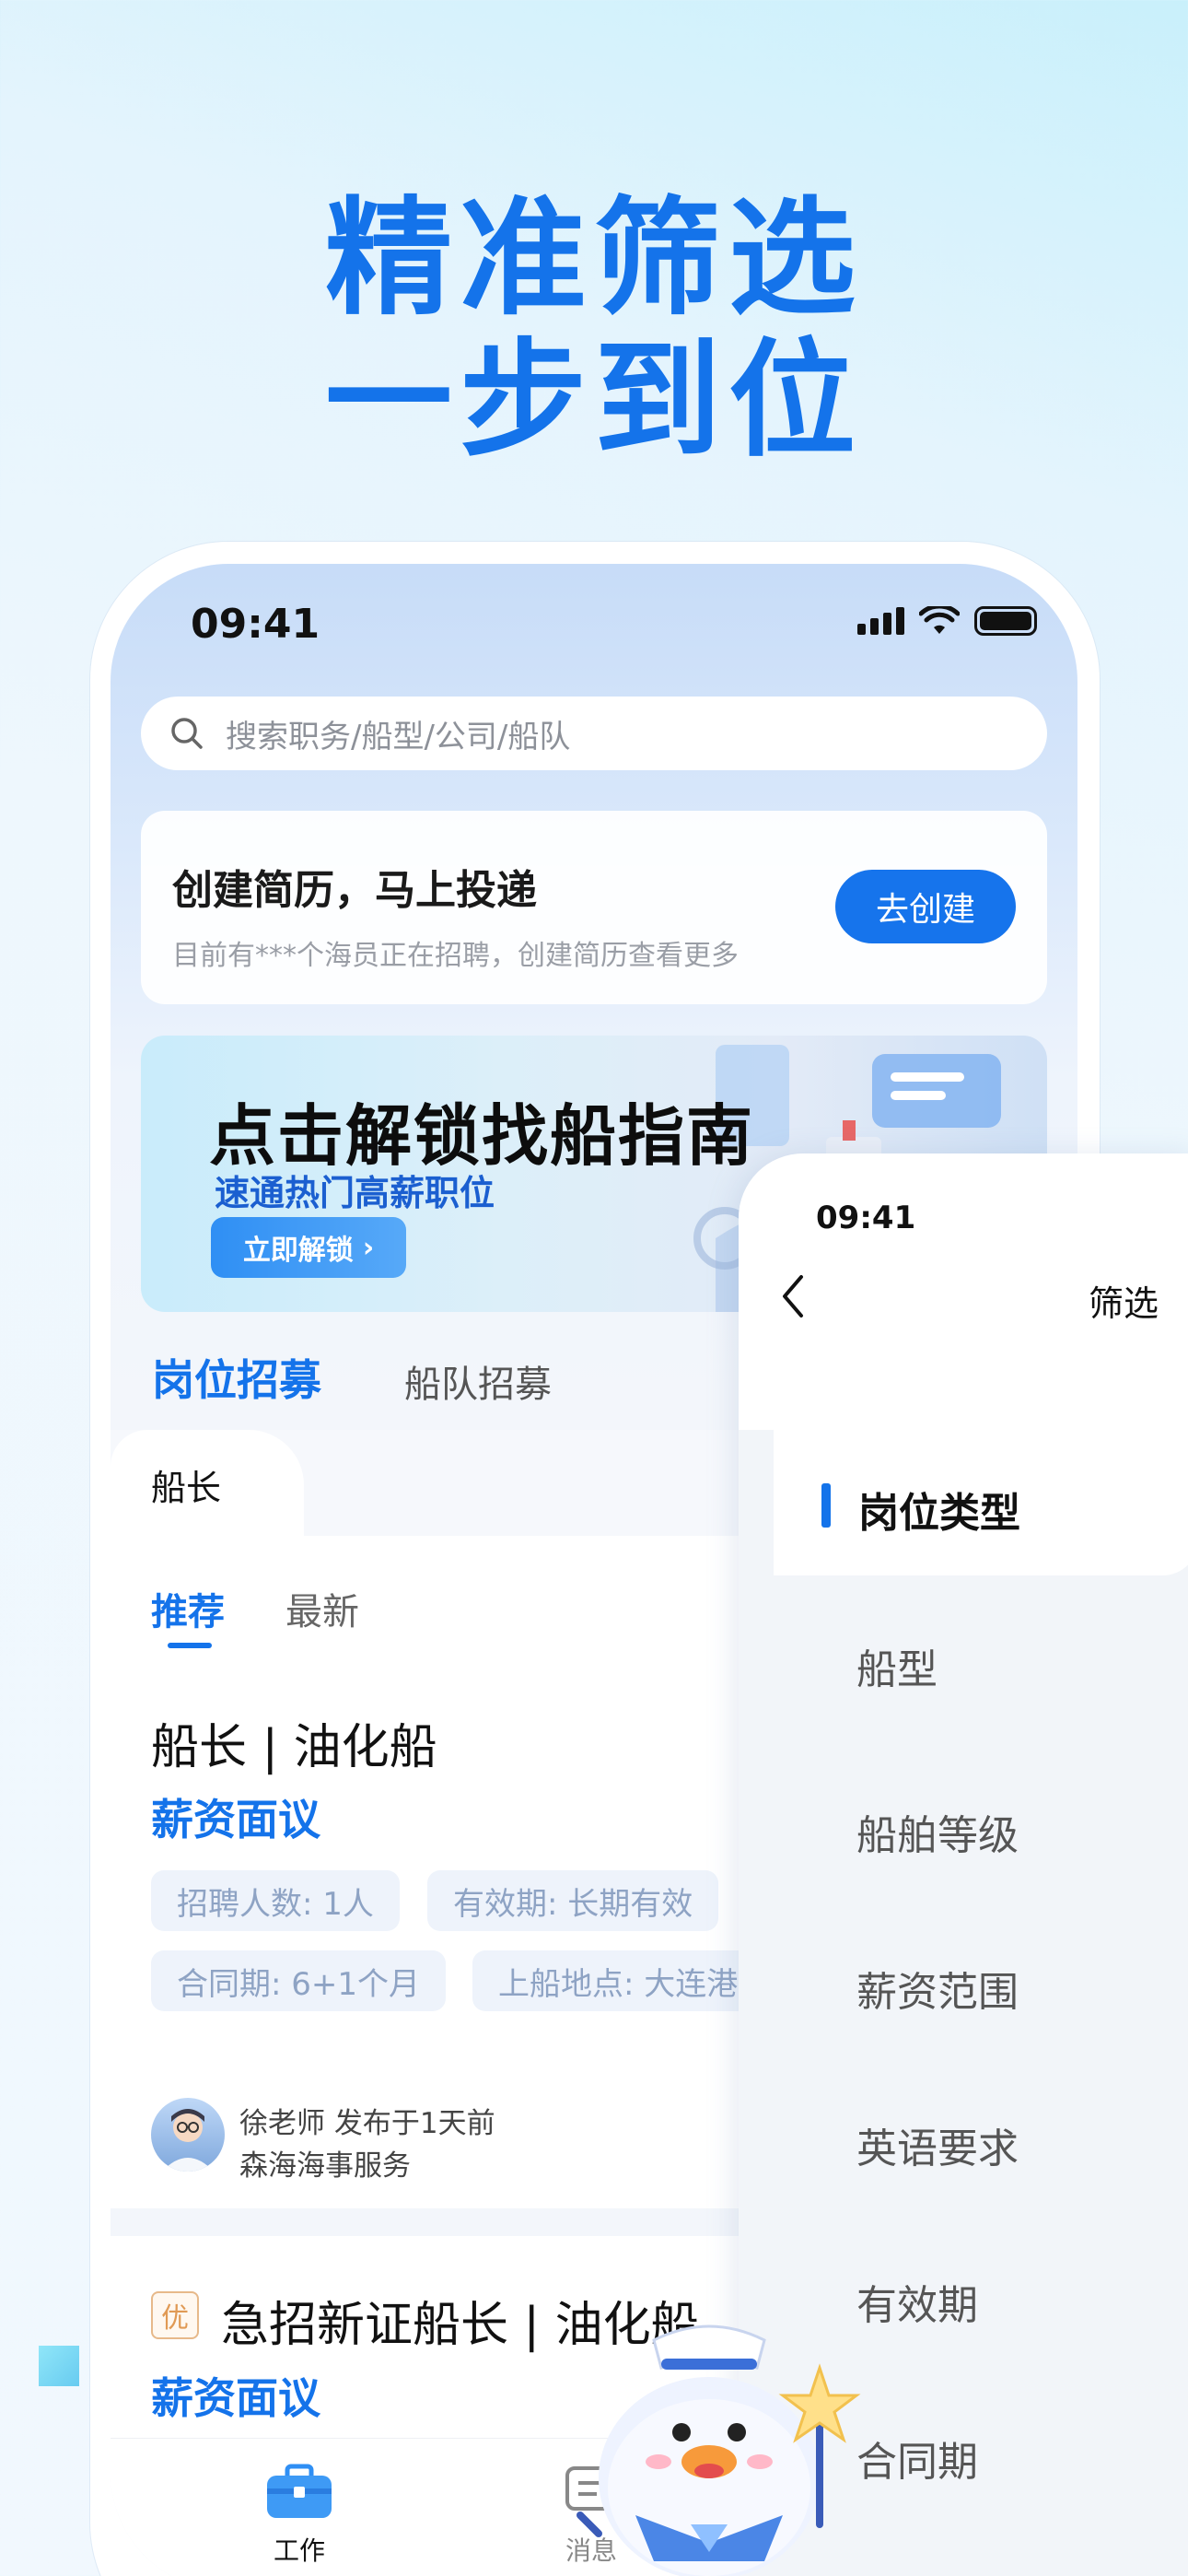 The image size is (1188, 2576). I want to click on decorative-square, so click(59, 2366).